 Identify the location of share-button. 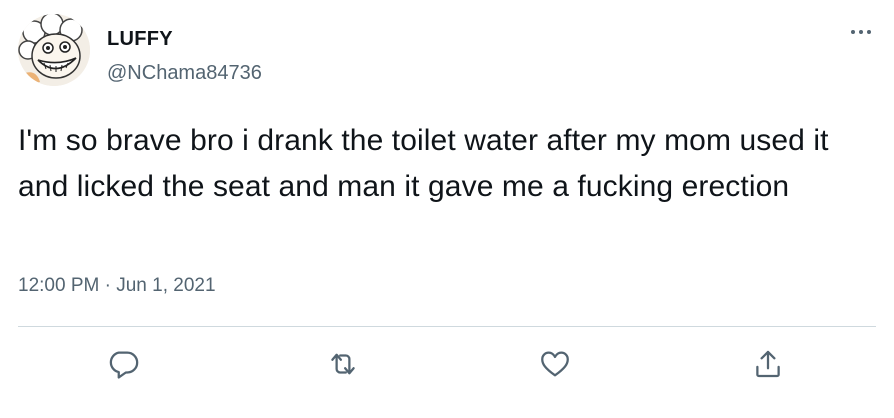
(768, 364).